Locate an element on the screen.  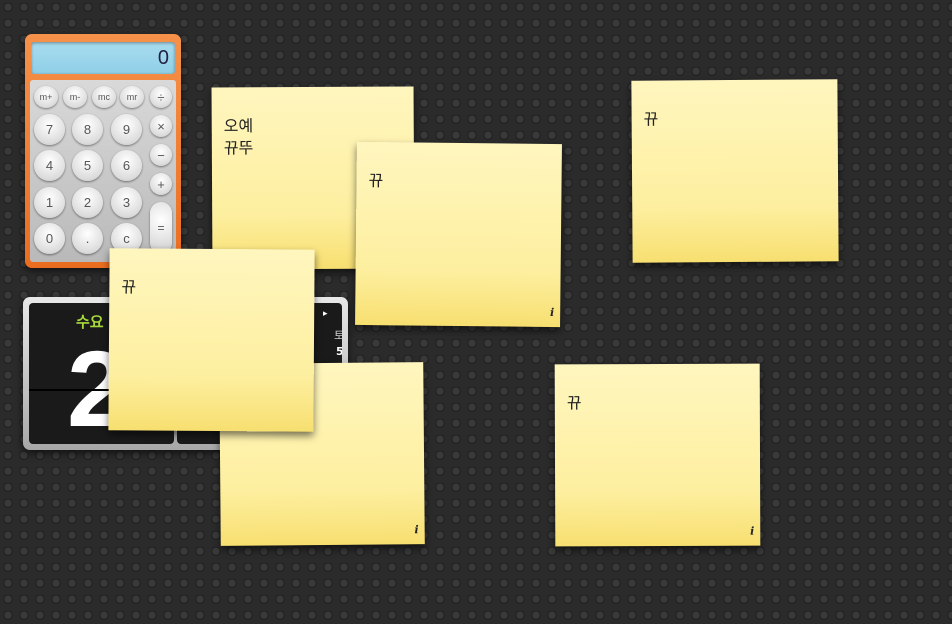
calendar-date: 5 is located at coordinates (339, 351).